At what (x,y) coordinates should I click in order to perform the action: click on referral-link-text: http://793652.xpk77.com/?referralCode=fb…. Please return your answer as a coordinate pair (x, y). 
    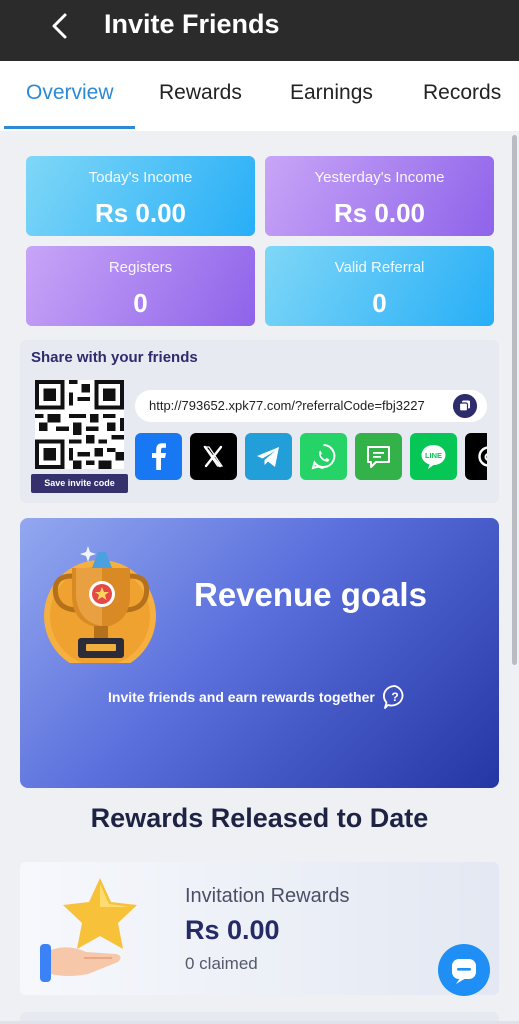
    Looking at the image, I should click on (287, 405).